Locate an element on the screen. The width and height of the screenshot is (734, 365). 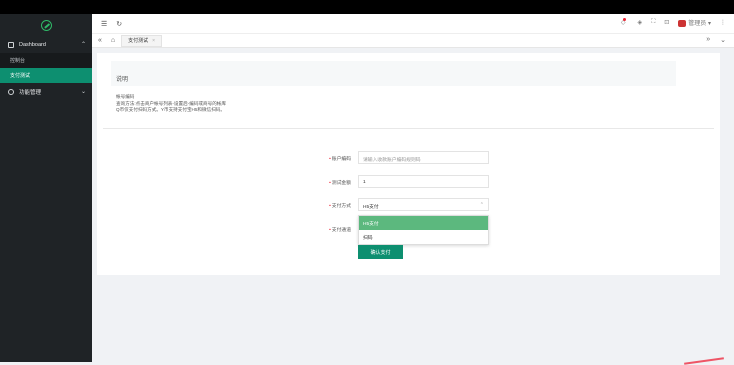
submenu: 控制台 支付测试 is located at coordinates (46, 68).